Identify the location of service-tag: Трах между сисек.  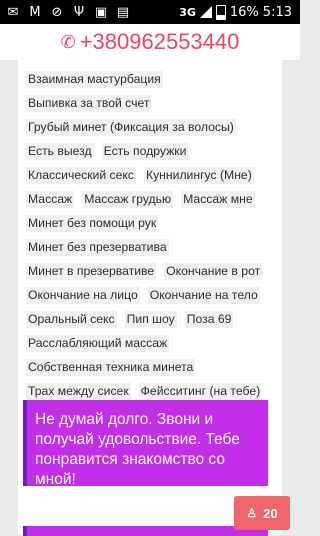
(78, 391).